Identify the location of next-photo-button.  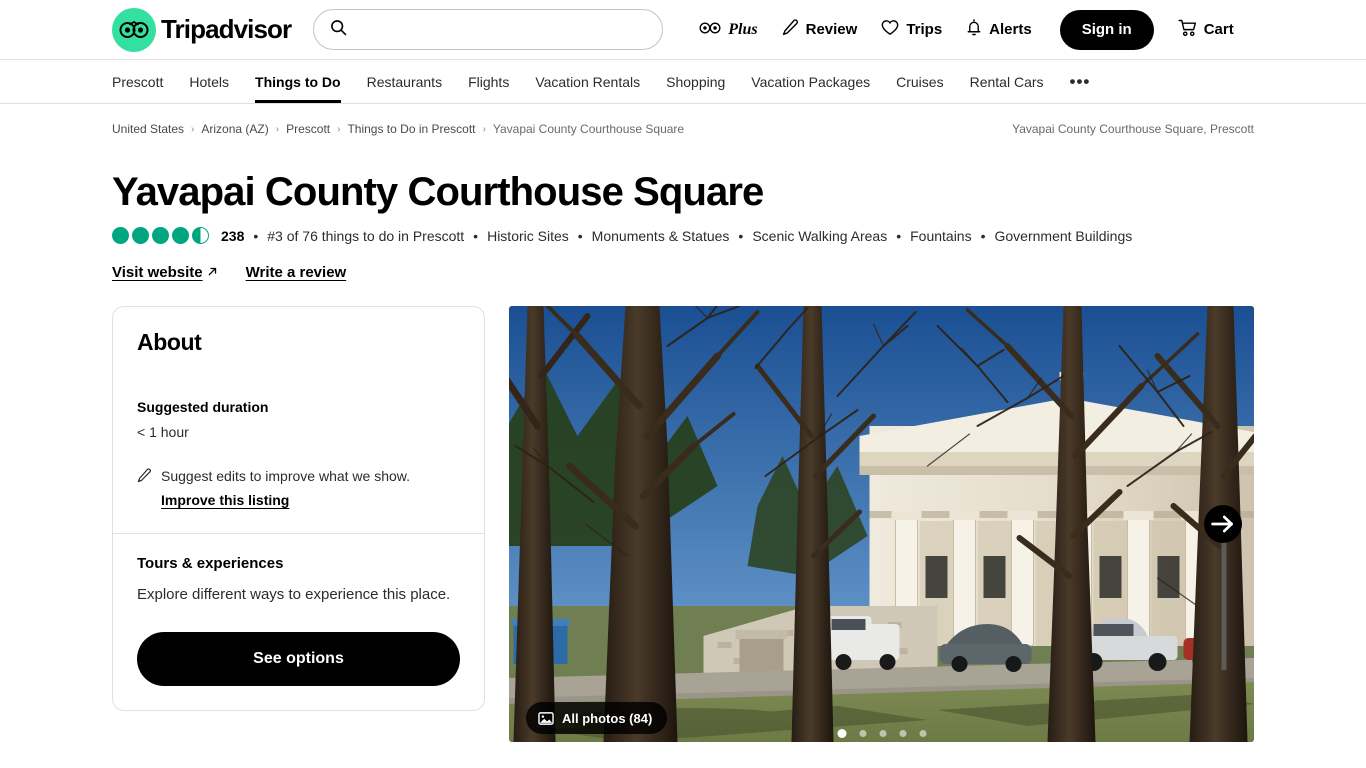
(1223, 524).